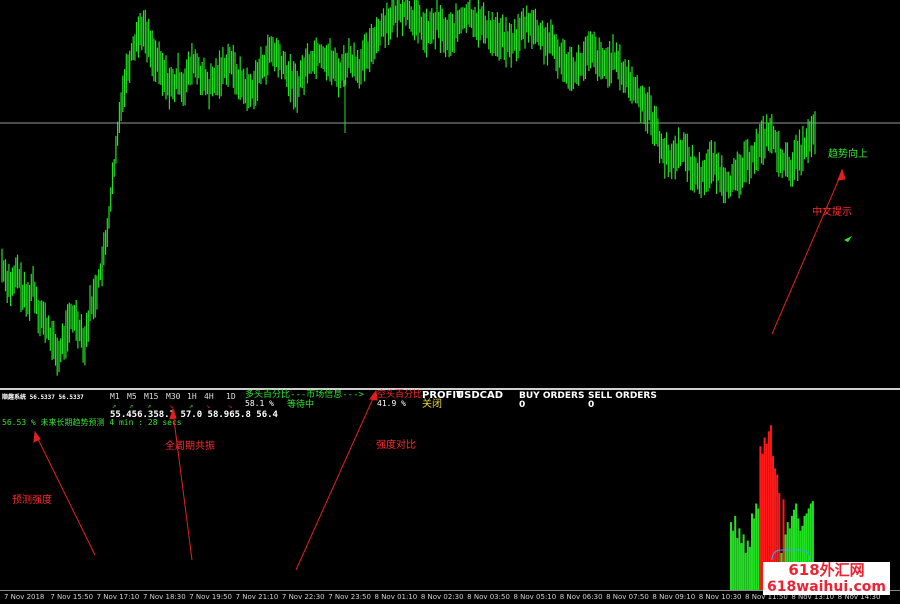 The height and width of the screenshot is (604, 900). What do you see at coordinates (396, 597) in the screenshot?
I see `time-tick: 8 Nov 01:10` at bounding box center [396, 597].